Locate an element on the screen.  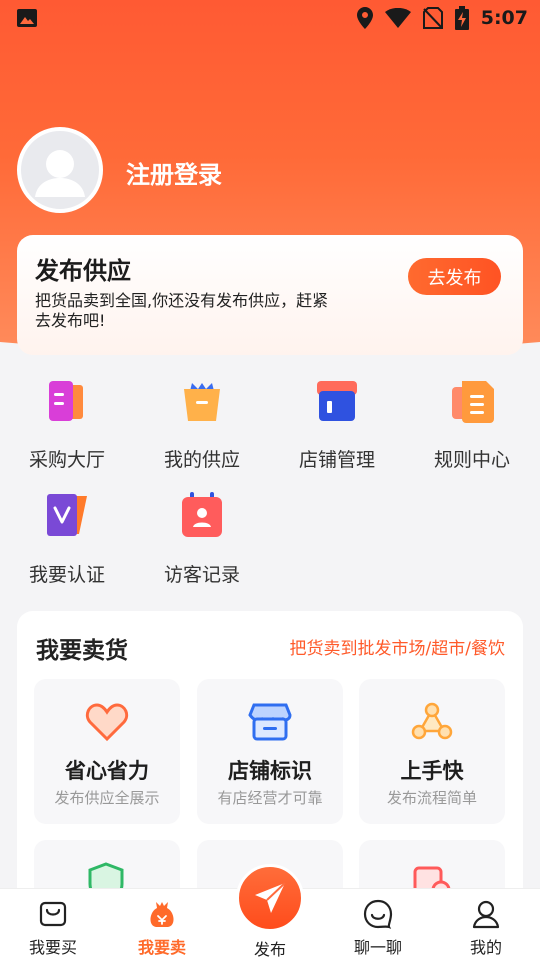
tab-chat: 聊一聊 is located at coordinates (378, 924).